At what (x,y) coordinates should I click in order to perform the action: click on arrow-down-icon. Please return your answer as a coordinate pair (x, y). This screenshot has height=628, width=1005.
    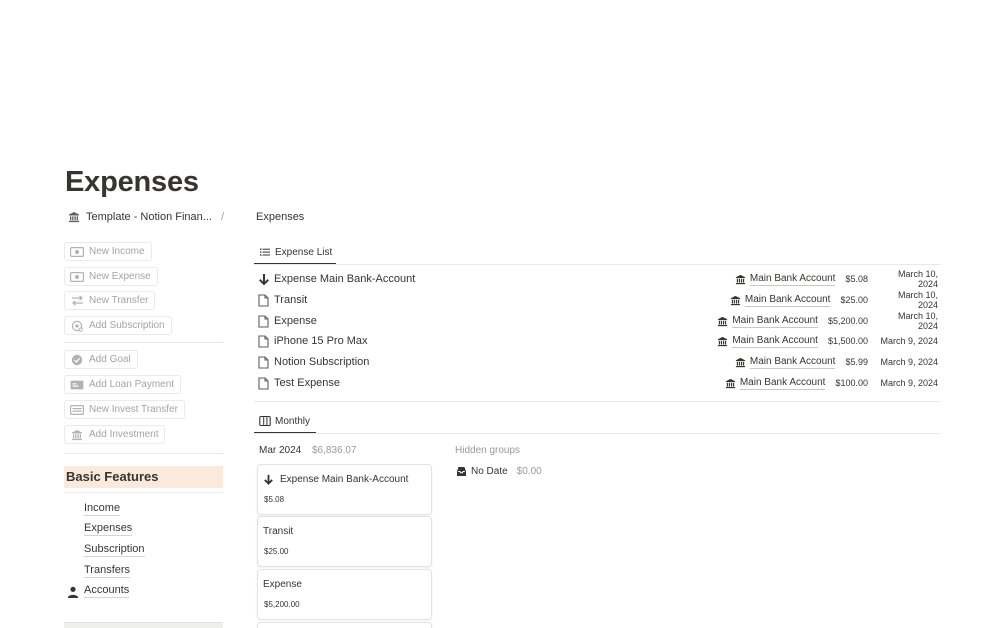
    Looking at the image, I should click on (264, 279).